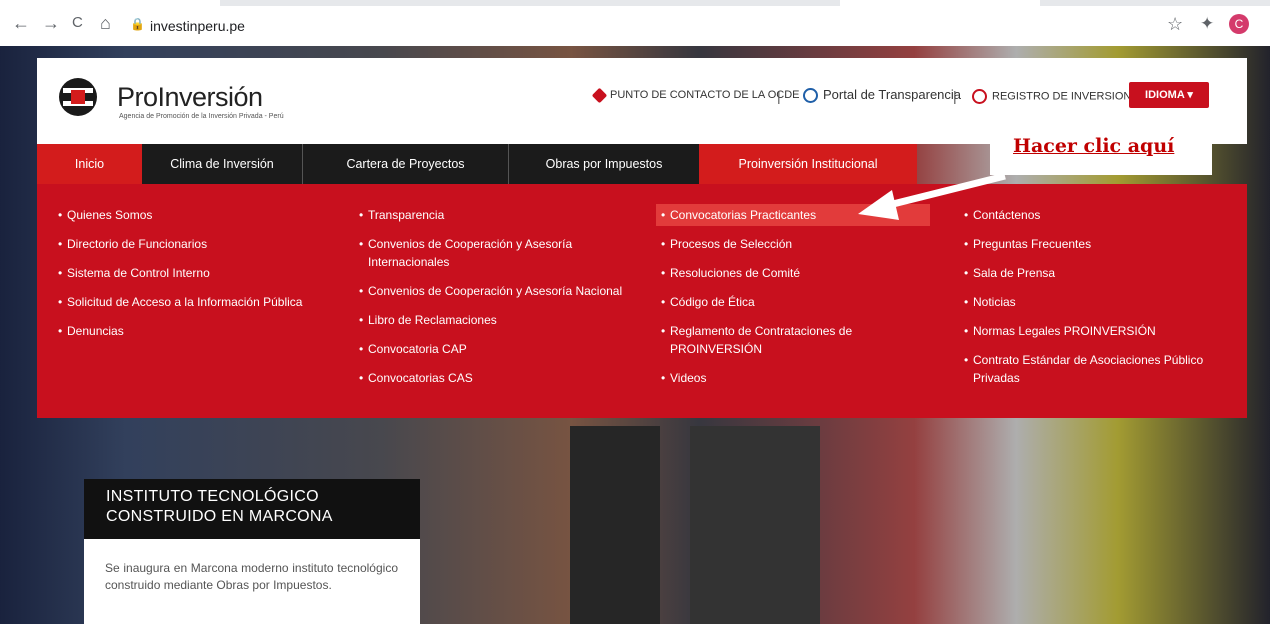 The width and height of the screenshot is (1270, 624). I want to click on annotation-text: Hacer clic aquí, so click(1094, 146).